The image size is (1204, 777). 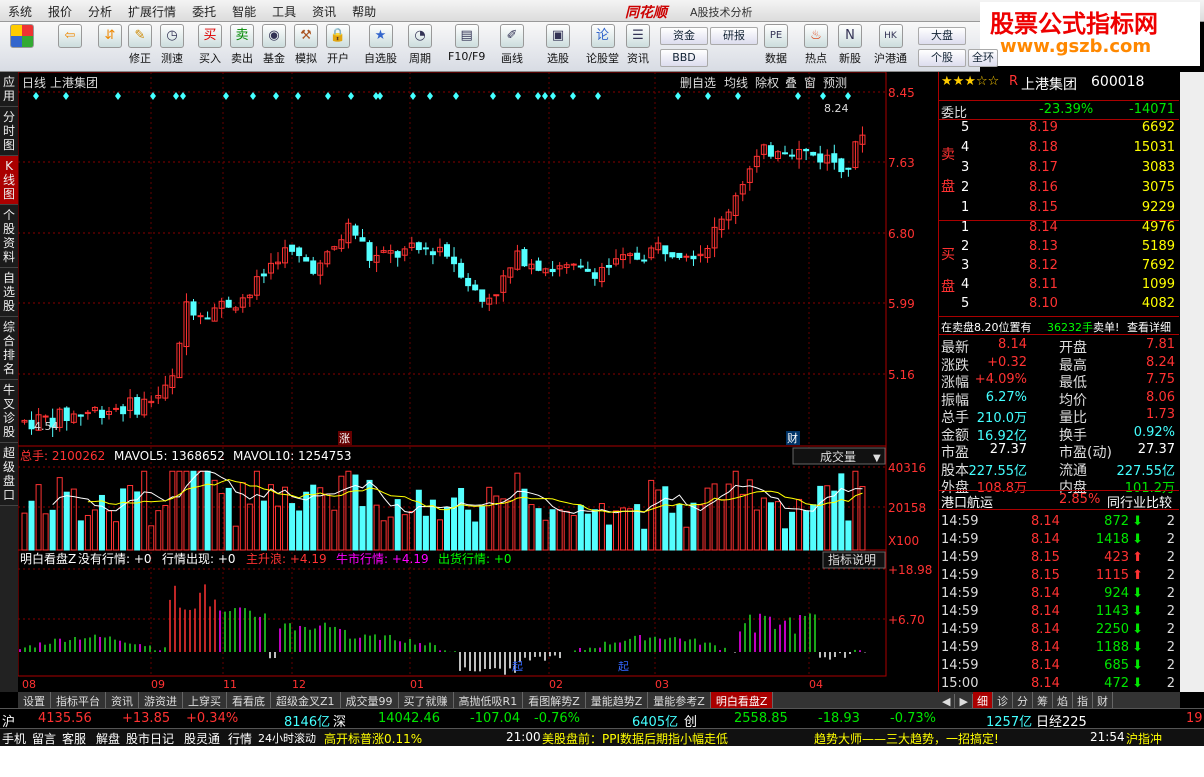 What do you see at coordinates (22, 37) in the screenshot?
I see `layout-button` at bounding box center [22, 37].